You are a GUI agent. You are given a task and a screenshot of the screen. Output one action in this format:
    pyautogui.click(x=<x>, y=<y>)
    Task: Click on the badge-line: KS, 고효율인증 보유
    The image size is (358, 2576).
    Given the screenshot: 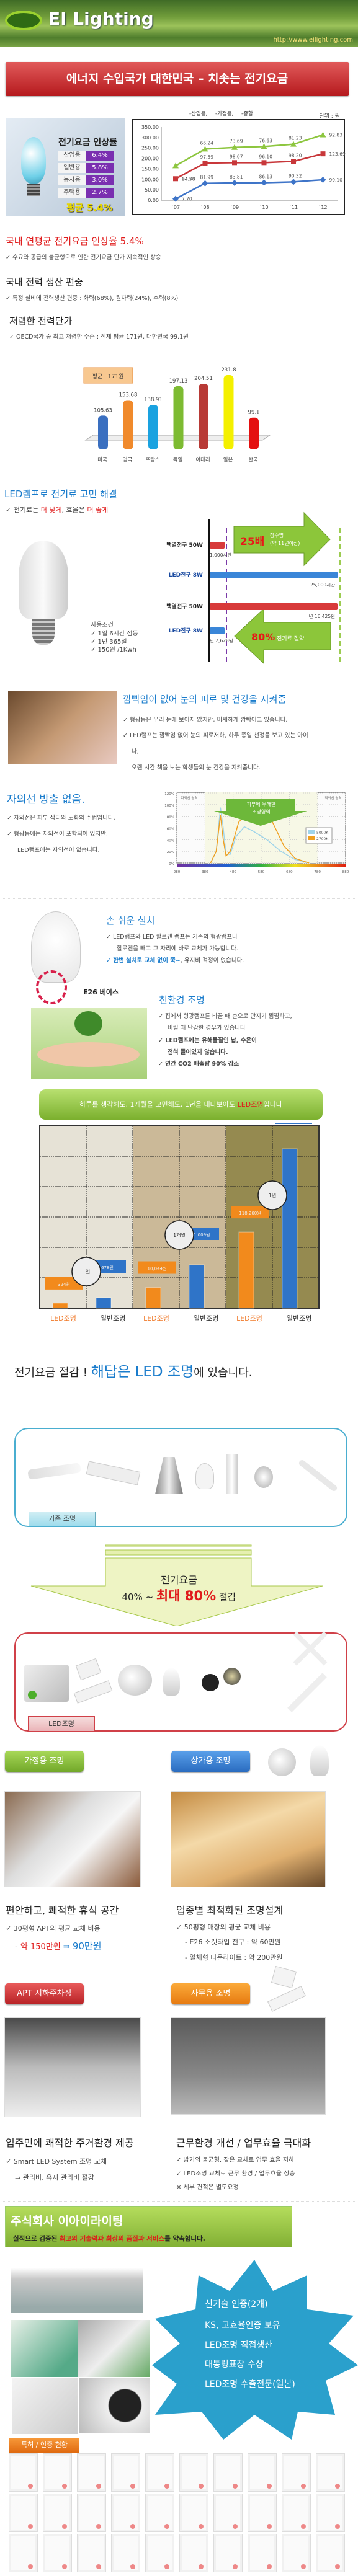 What is the action you would take?
    pyautogui.click(x=242, y=2325)
    